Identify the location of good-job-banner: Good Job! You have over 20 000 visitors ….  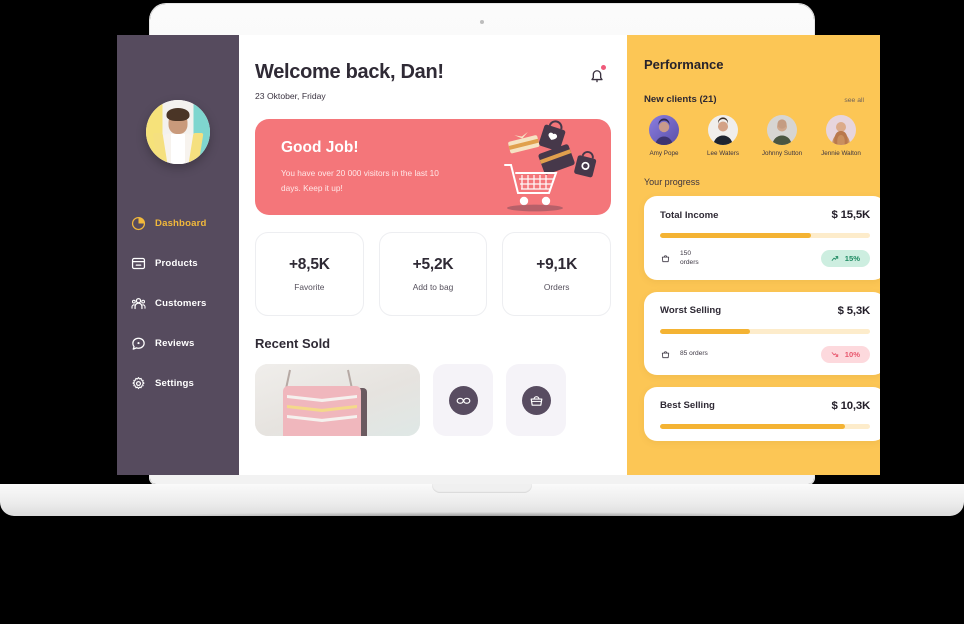
(433, 167).